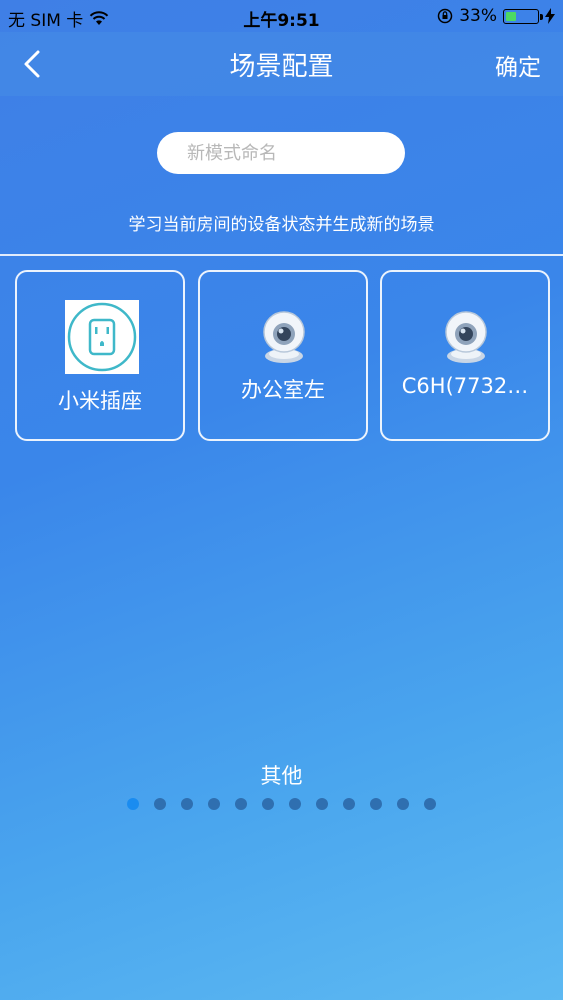  I want to click on device-card-plug: 小米插座, so click(100, 355).